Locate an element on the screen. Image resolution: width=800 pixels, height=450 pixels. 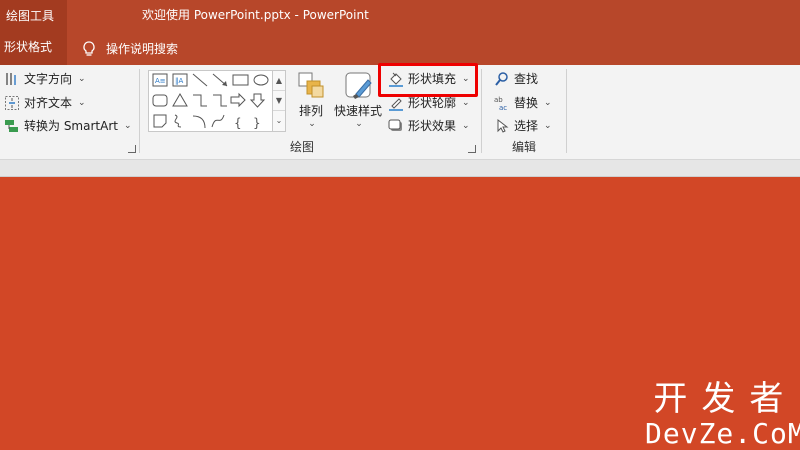
shape-effects-icon is located at coordinates (395, 125).